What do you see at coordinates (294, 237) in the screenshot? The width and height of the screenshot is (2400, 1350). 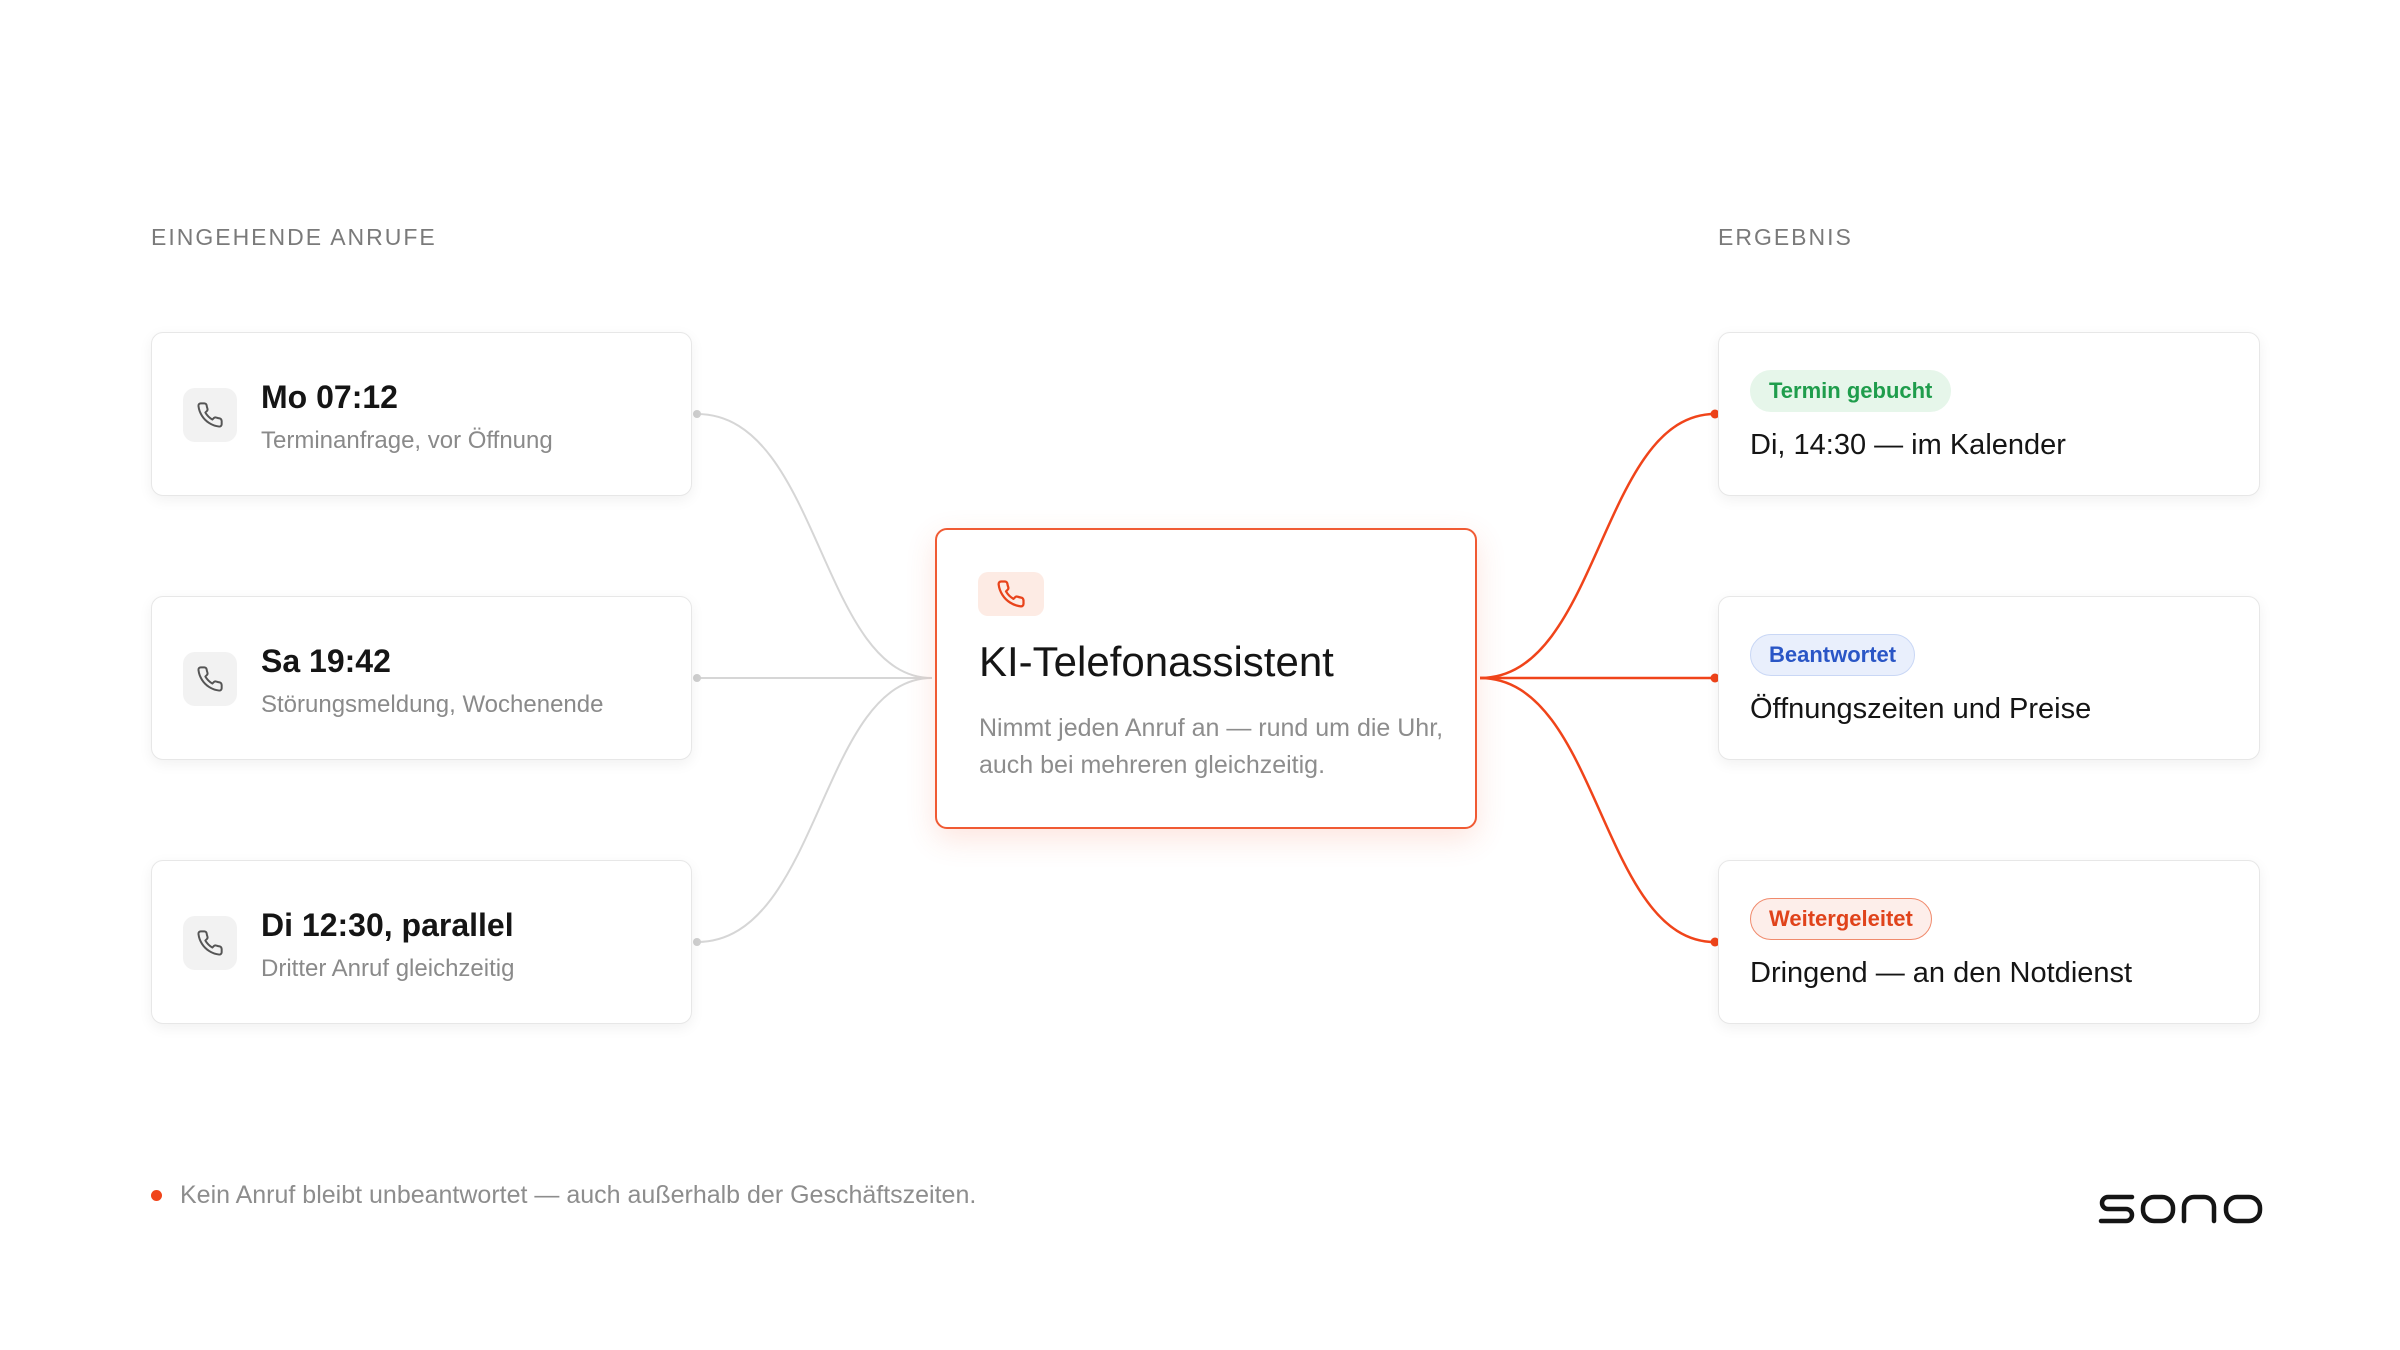 I see `incoming-calls-label: EINGEHENDE ANRUFE` at bounding box center [294, 237].